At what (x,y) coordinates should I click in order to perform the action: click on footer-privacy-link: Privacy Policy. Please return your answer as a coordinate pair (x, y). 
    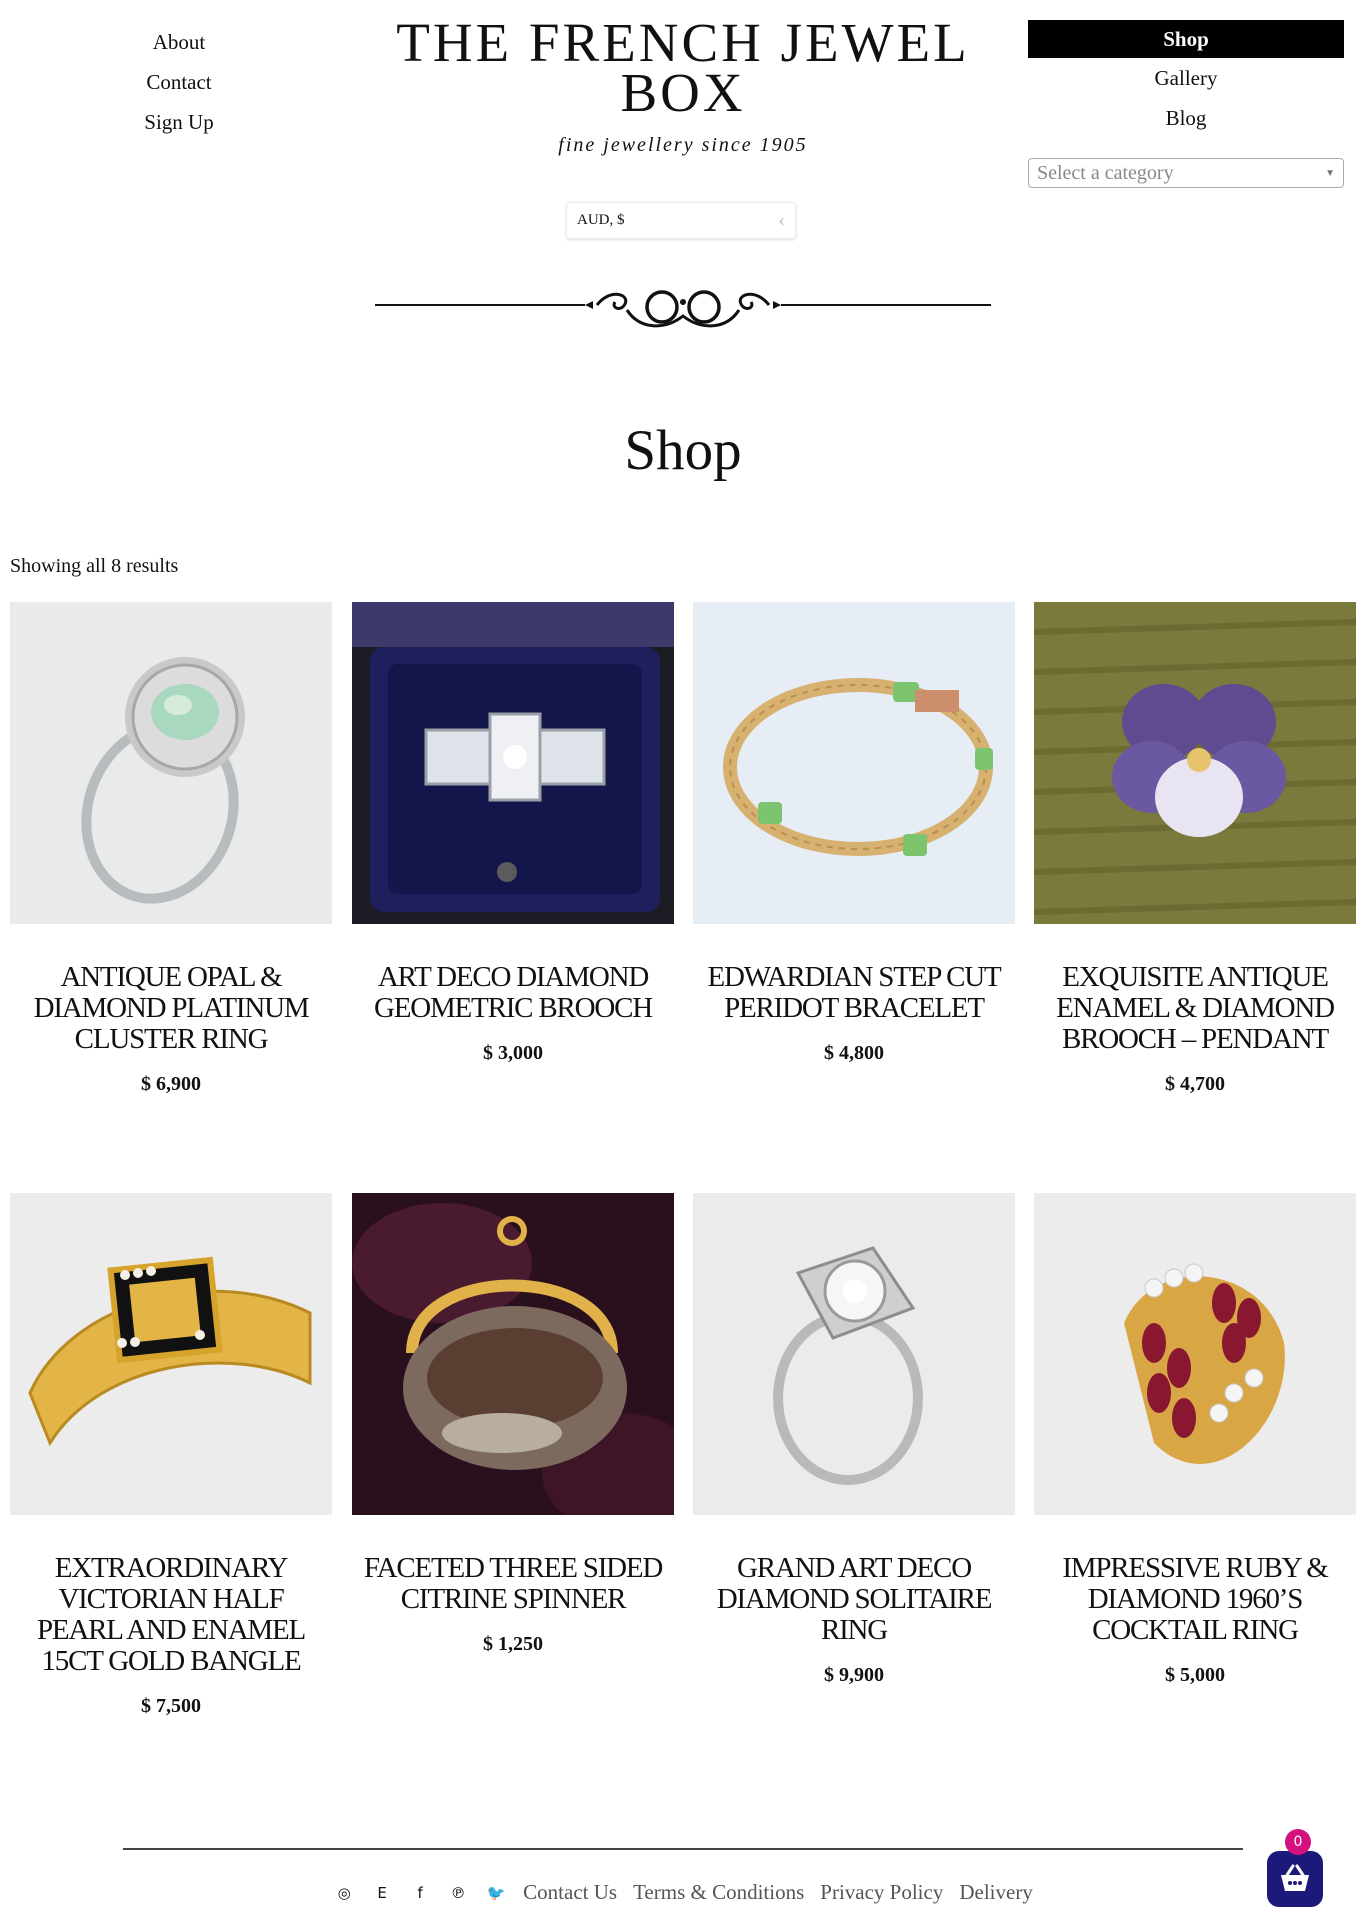
    Looking at the image, I should click on (881, 1892).